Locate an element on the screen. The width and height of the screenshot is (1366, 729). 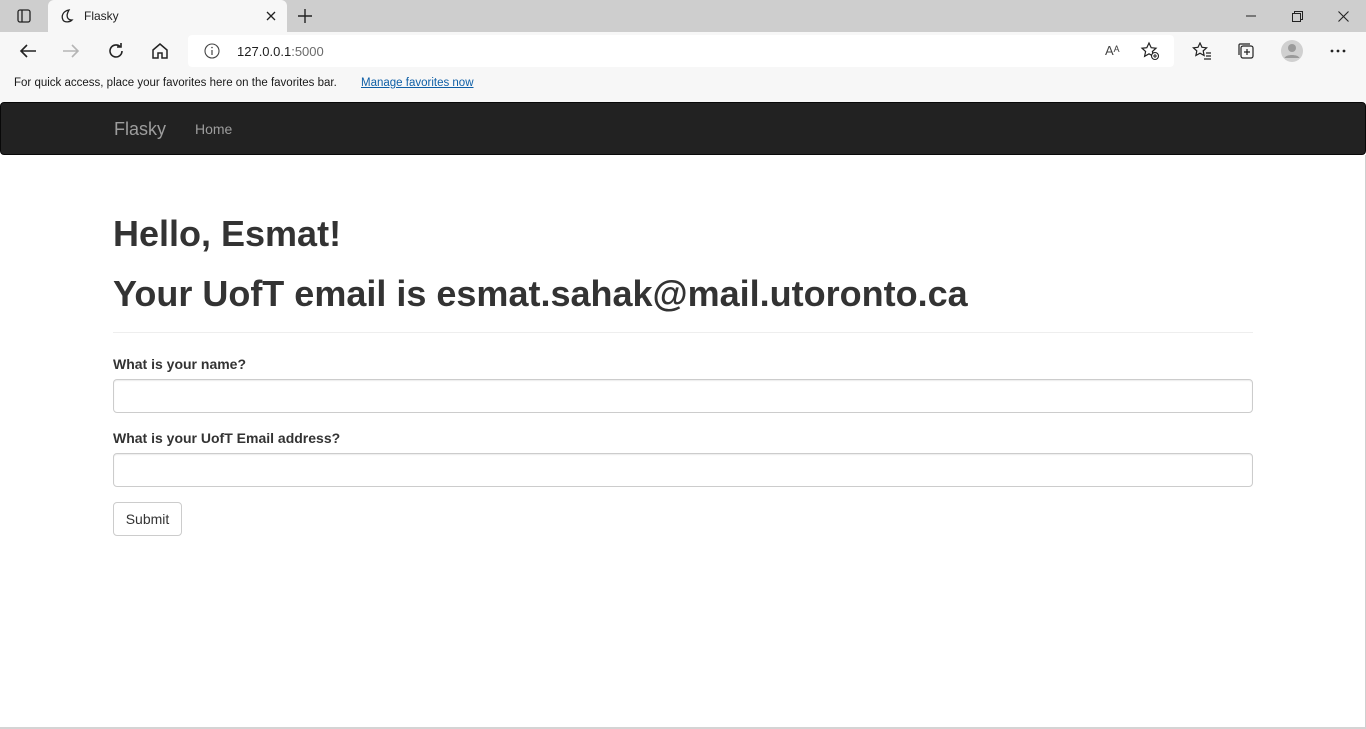
navbar-brand: Flasky is located at coordinates (140, 129).